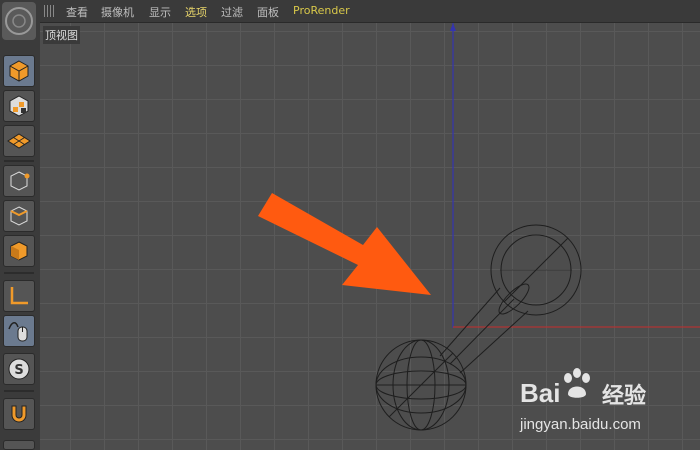 This screenshot has height=450, width=700. Describe the element at coordinates (624, 395) in the screenshot. I see `watermark-brand-suffix: 经验` at that location.